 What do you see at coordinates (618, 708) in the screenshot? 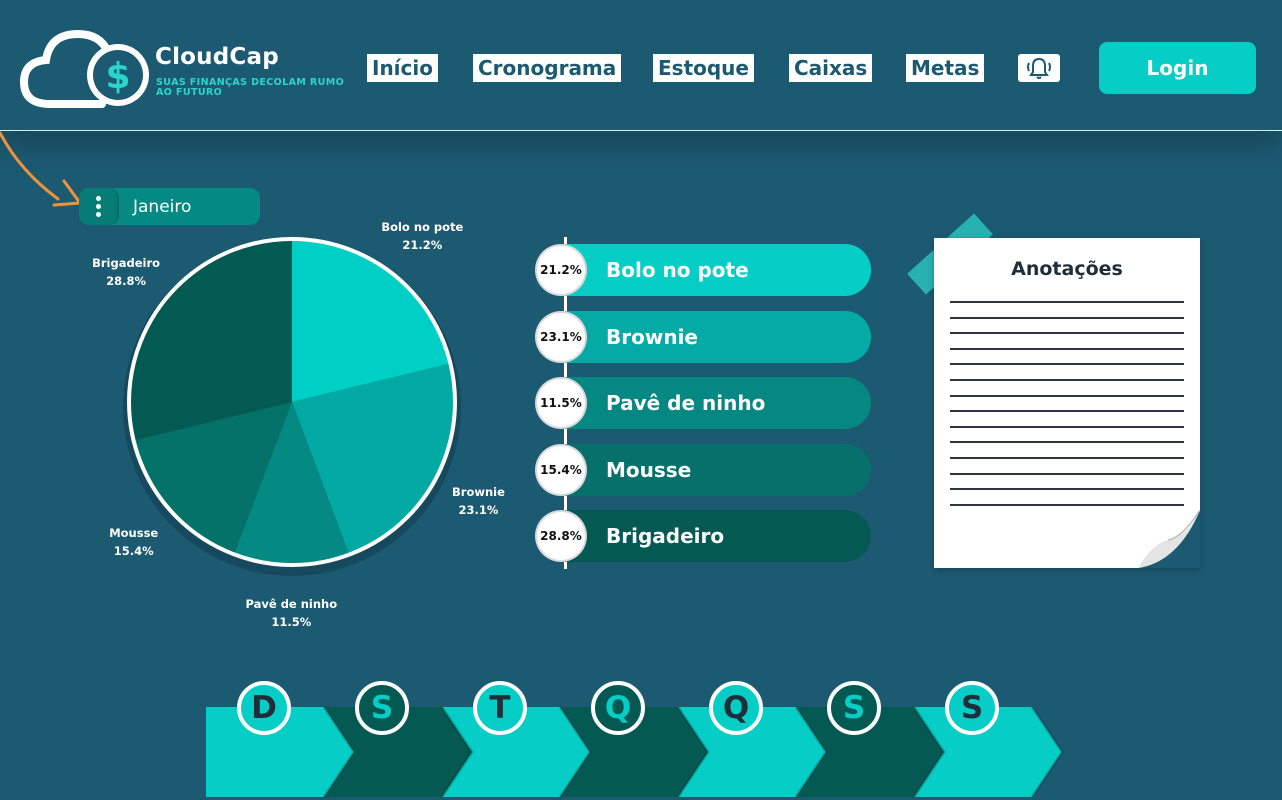
I see `day-circle-3: Q` at bounding box center [618, 708].